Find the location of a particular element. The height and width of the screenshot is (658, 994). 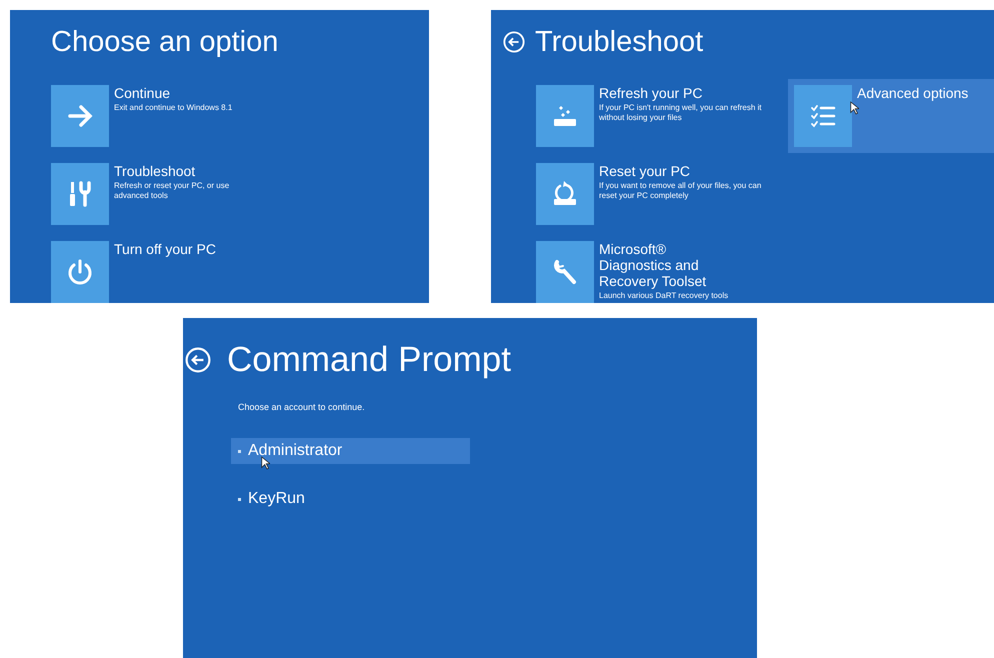

option-title: Reset your PC is located at coordinates (644, 171).